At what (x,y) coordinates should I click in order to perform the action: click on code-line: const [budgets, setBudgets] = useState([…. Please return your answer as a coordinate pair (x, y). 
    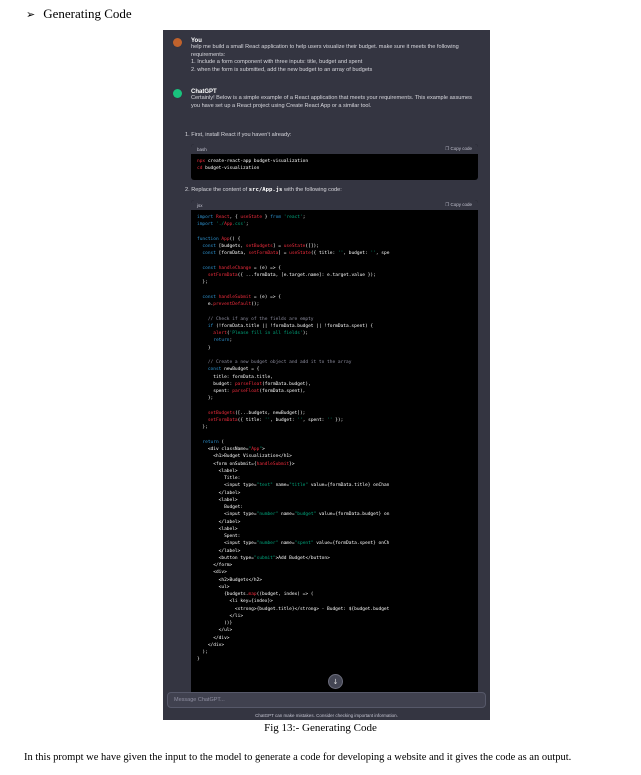
    Looking at the image, I should click on (260, 246).